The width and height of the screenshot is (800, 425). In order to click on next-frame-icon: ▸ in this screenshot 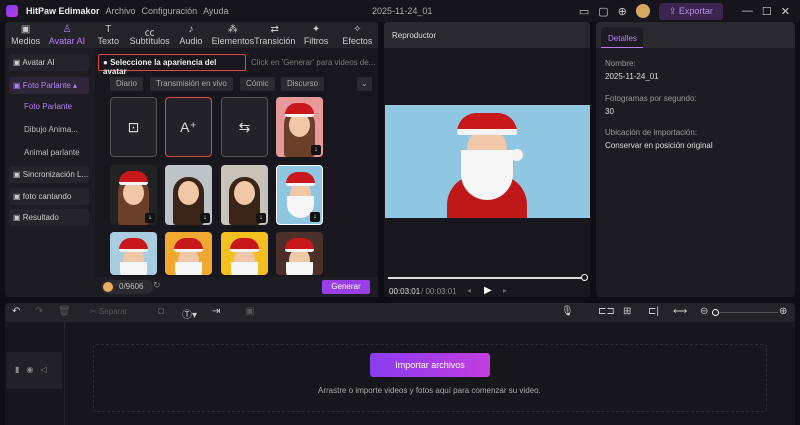, I will do `click(505, 290)`.